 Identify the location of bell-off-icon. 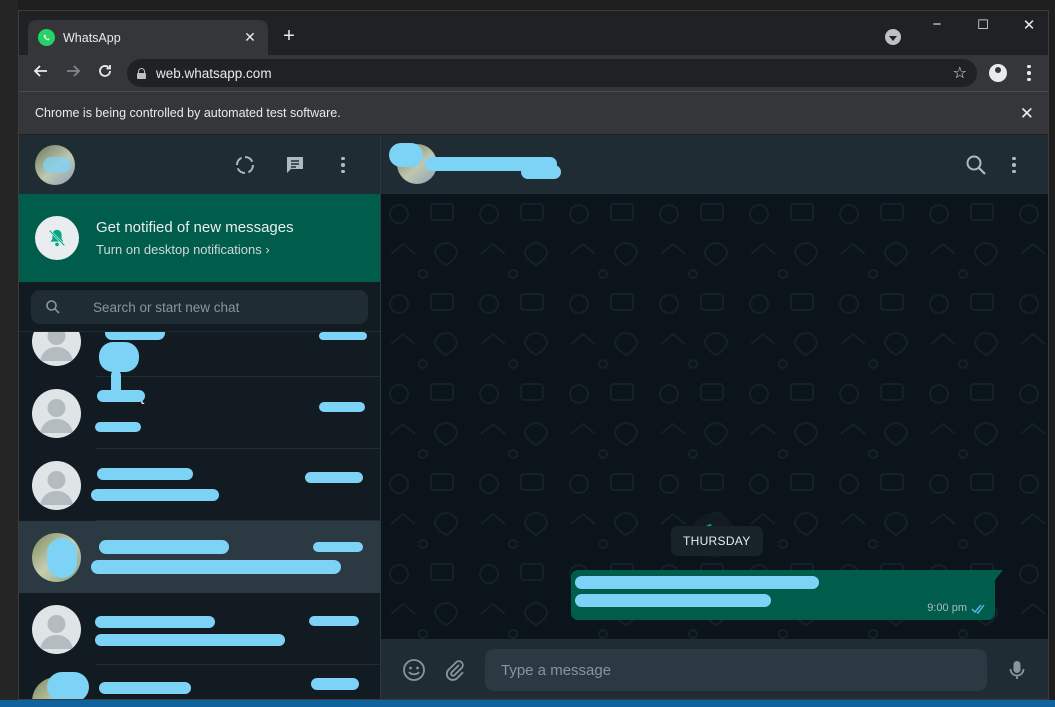
(57, 238).